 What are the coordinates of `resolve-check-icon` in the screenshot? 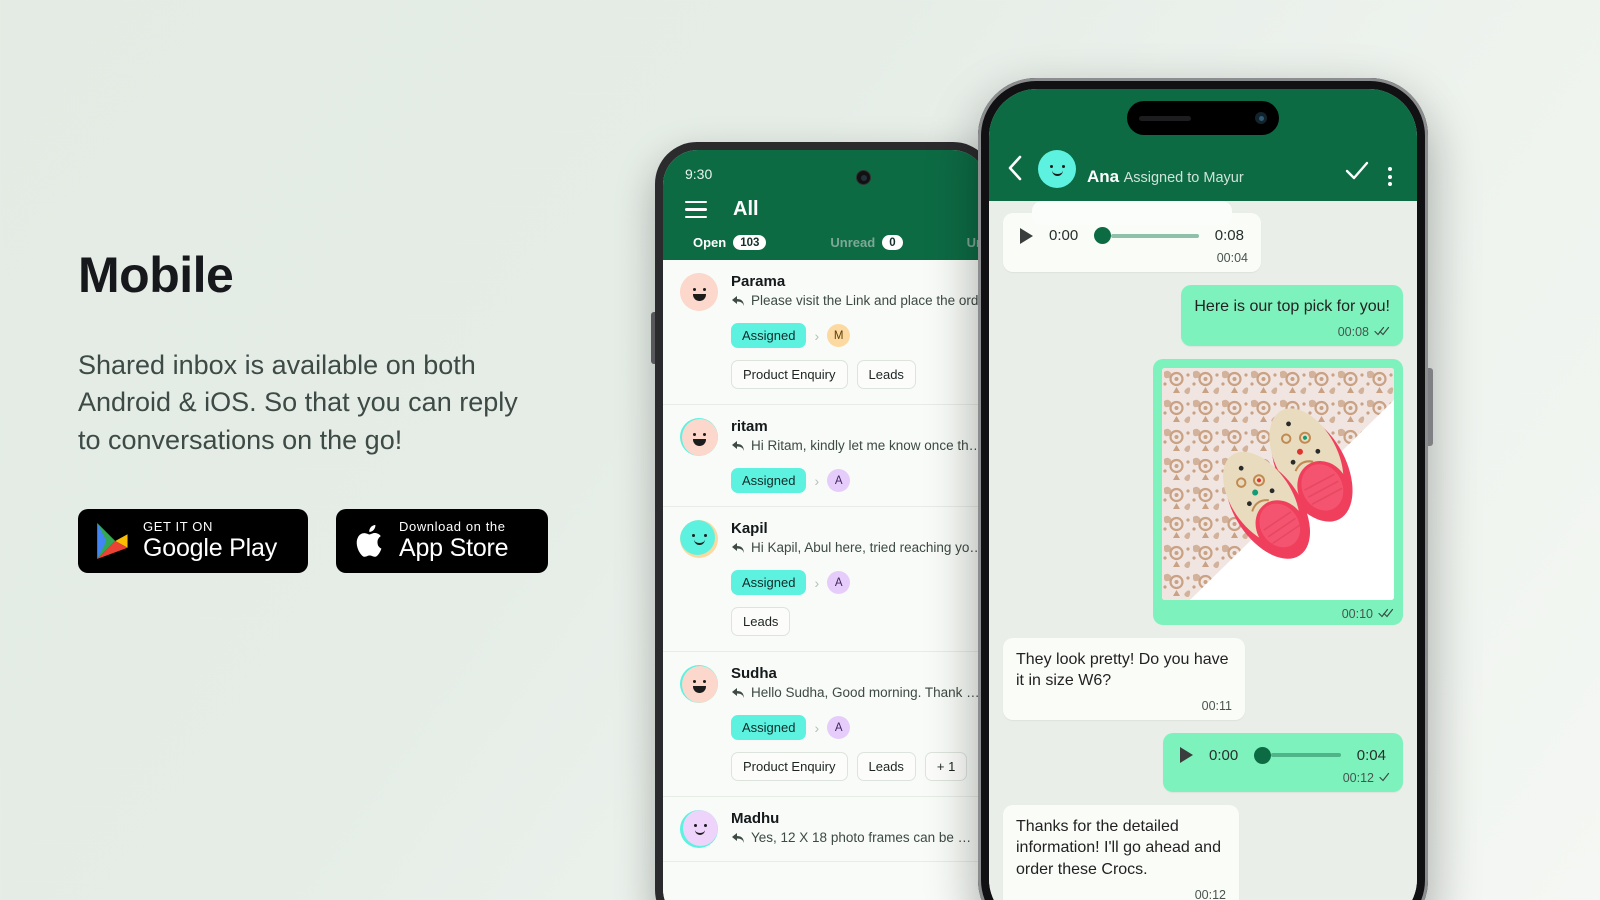 It's located at (1357, 173).